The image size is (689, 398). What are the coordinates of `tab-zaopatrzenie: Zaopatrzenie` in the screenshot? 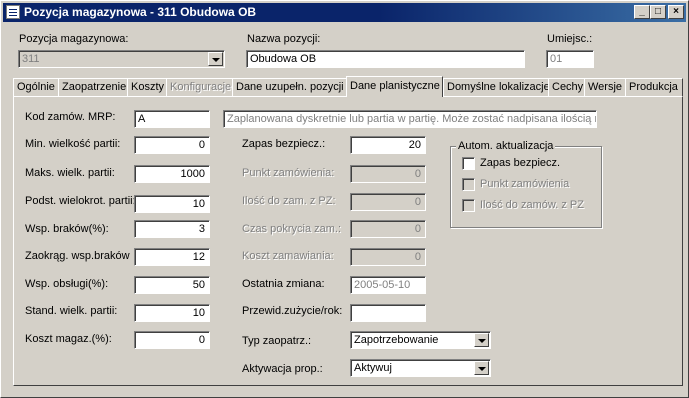 It's located at (93, 87).